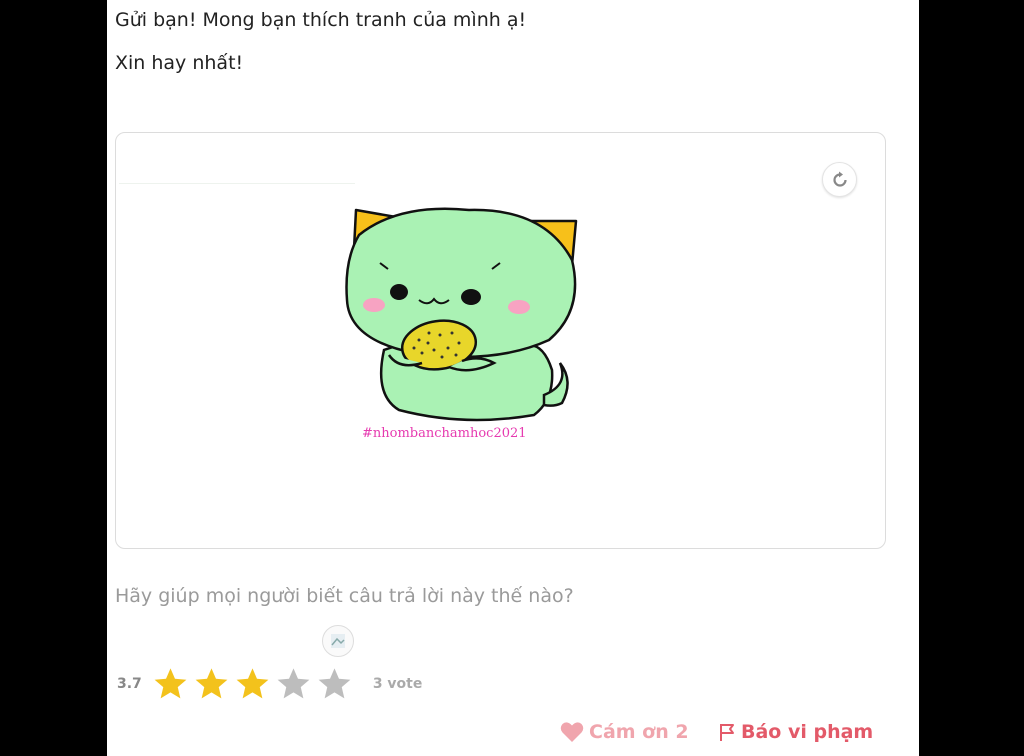 The height and width of the screenshot is (756, 1024). I want to click on rating-row: 3.7 3 vote, so click(269, 684).